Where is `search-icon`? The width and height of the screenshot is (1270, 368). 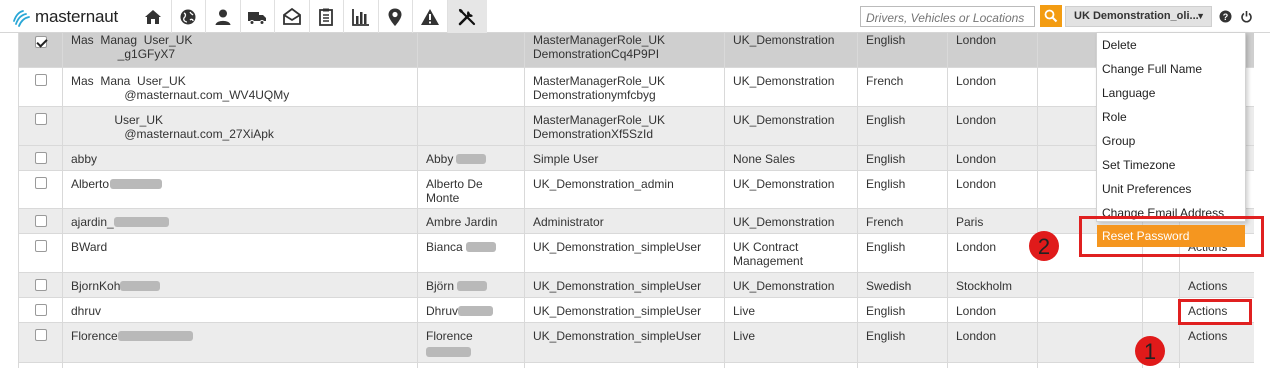 search-icon is located at coordinates (1051, 16).